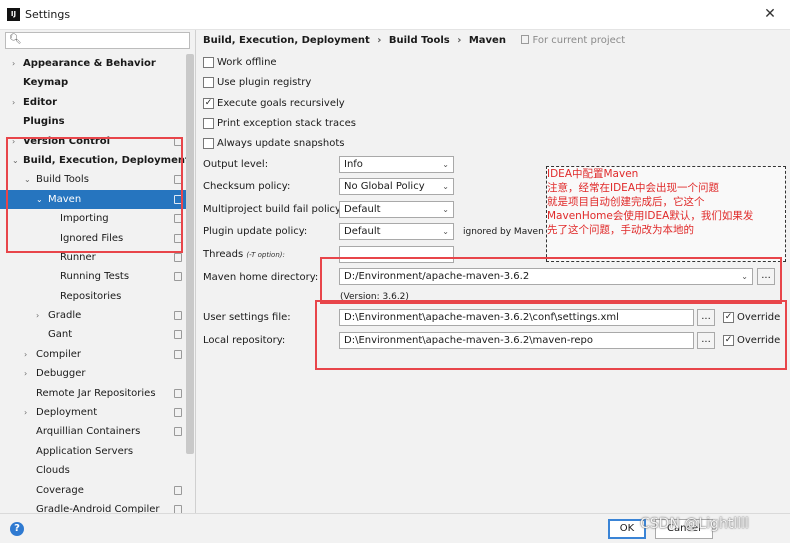 The image size is (790, 543). What do you see at coordinates (255, 231) in the screenshot?
I see `plugin-update-policy-label: Plugin update policy:` at bounding box center [255, 231].